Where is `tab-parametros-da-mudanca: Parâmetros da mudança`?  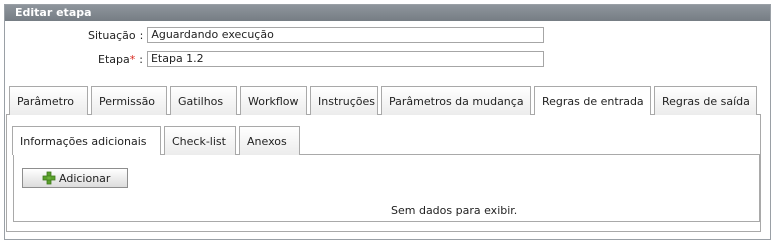 tab-parametros-da-mudanca: Parâmetros da mudança is located at coordinates (456, 100).